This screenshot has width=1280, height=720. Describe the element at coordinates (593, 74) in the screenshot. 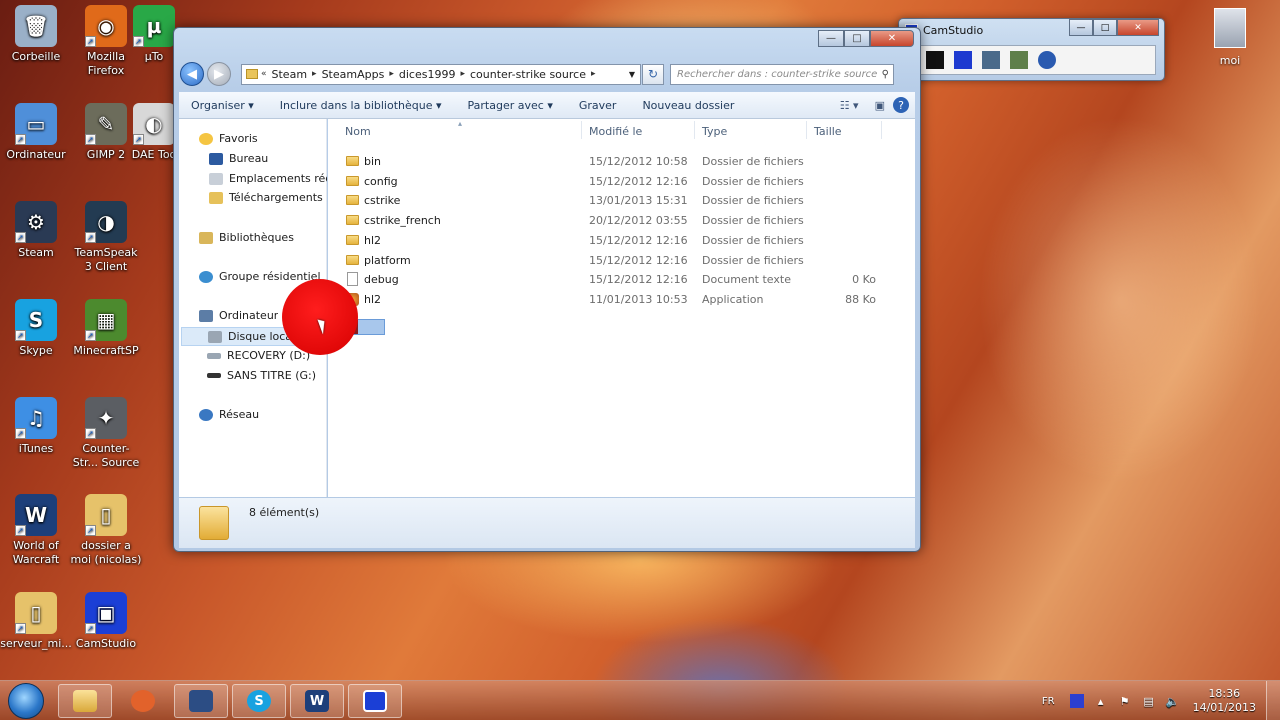

I see `chevron-icon: ▸` at that location.